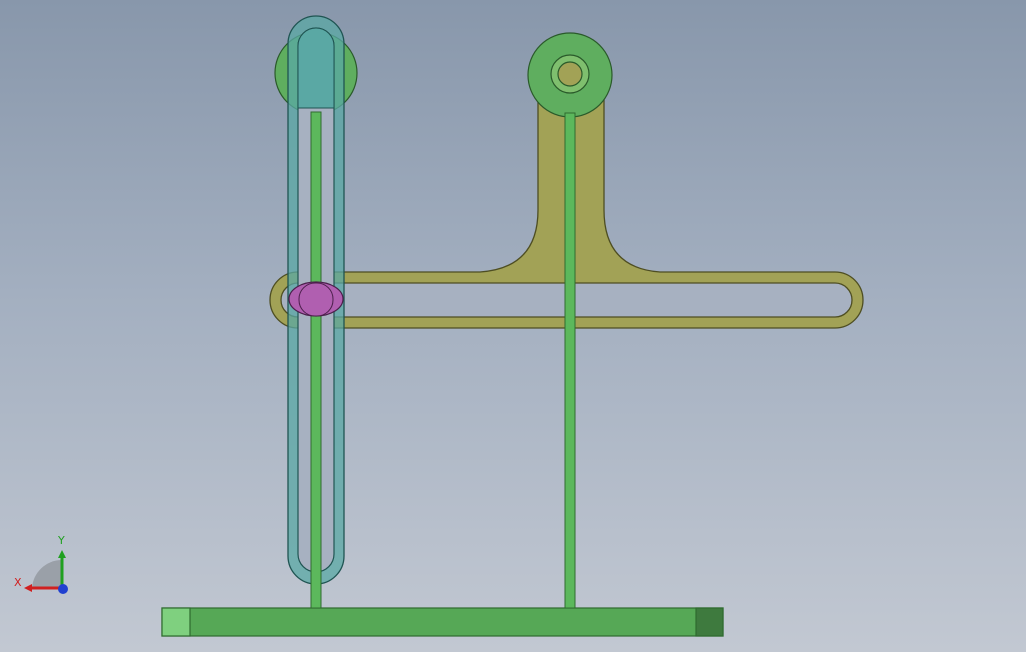 This screenshot has width=1026, height=652. Describe the element at coordinates (63, 589) in the screenshot. I see `z-axis-dot-icon` at that location.